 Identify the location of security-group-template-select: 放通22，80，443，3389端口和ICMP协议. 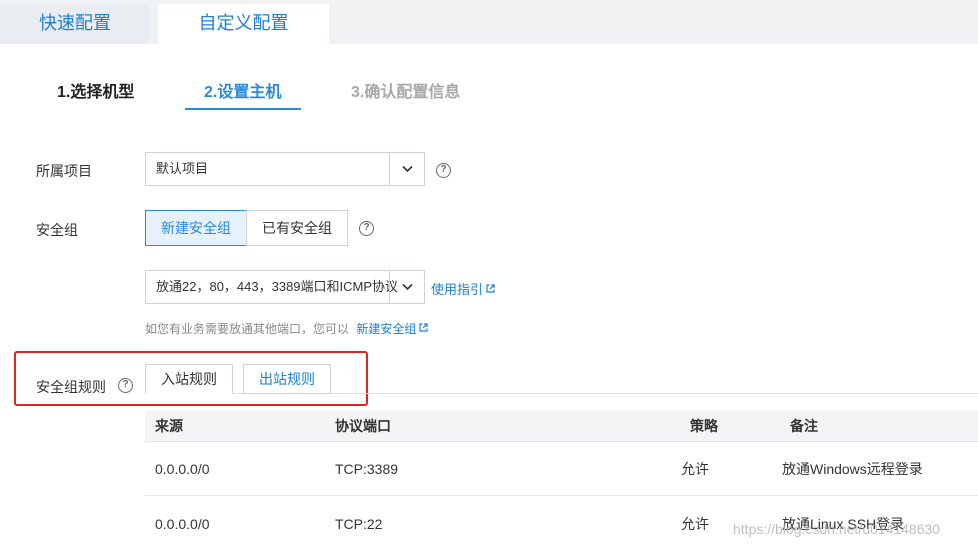
(285, 287).